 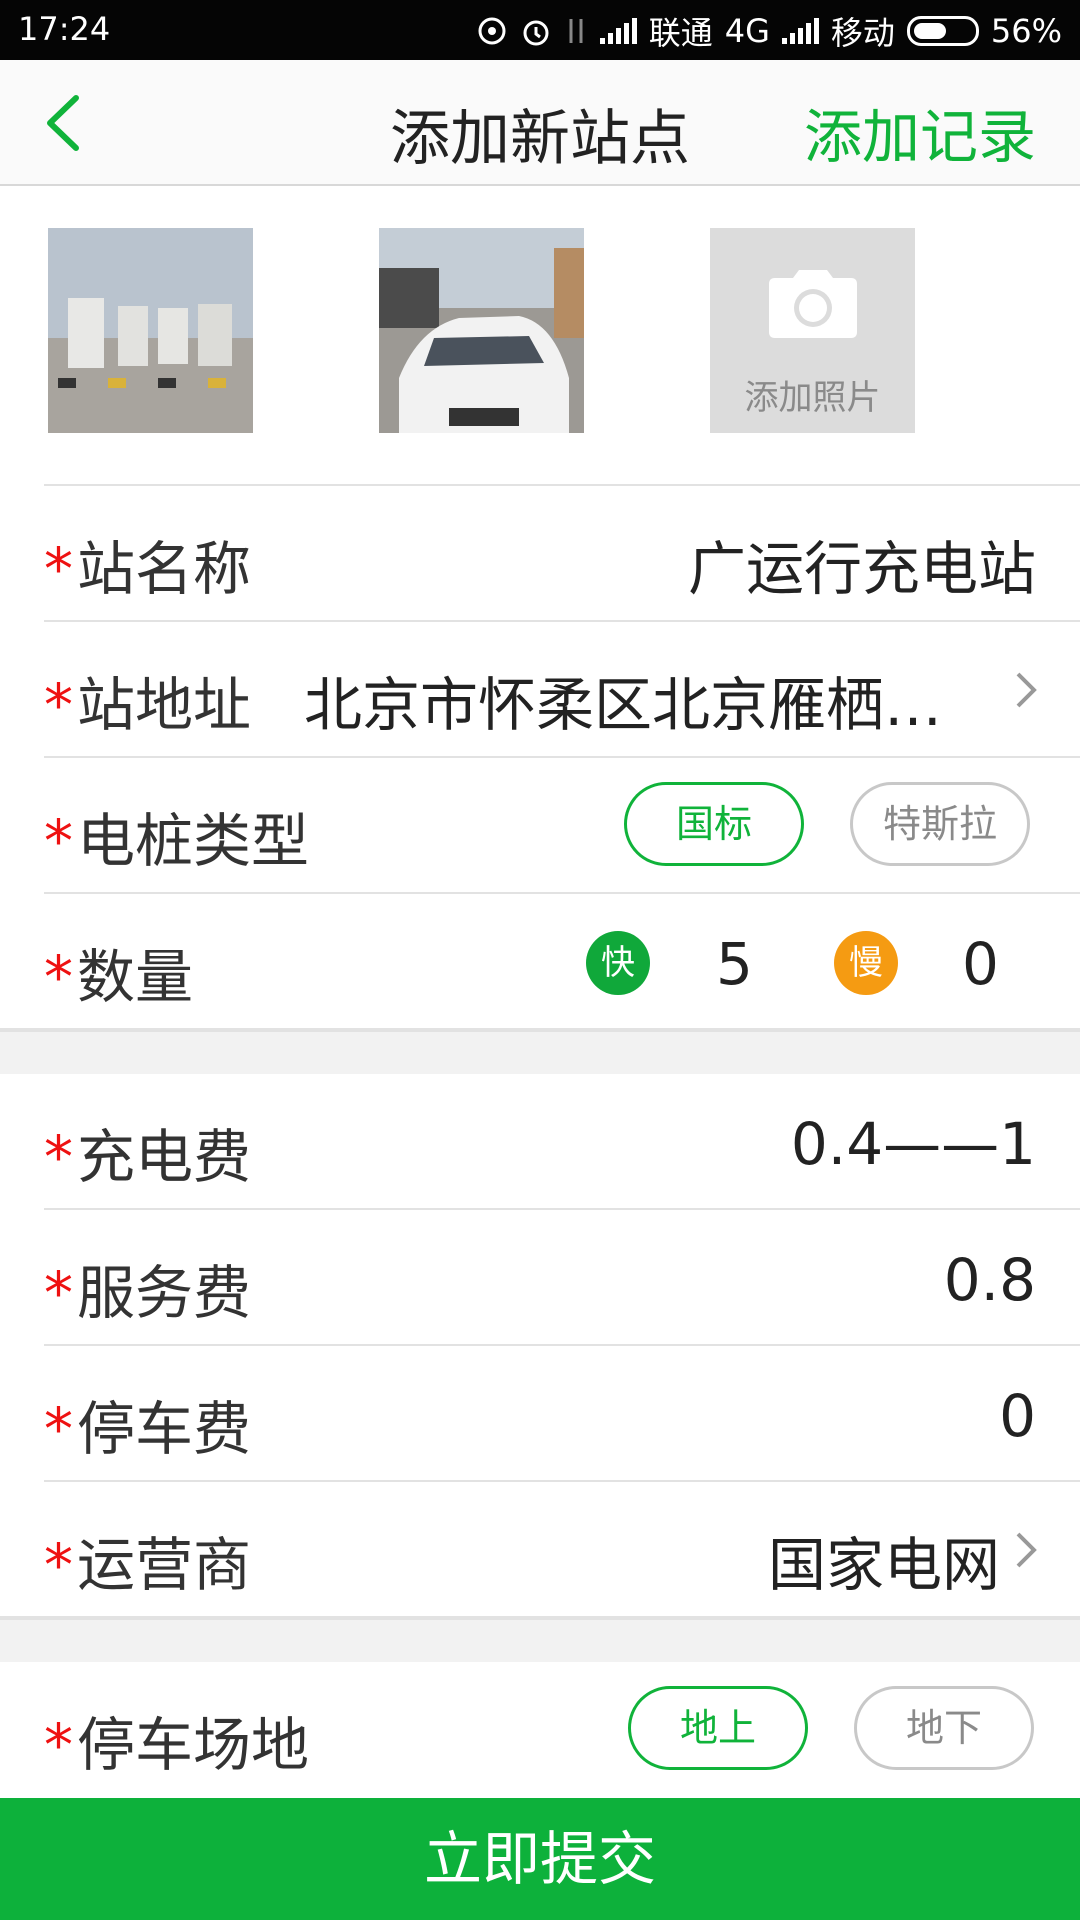 I want to click on parking-place-label: *停车场地, so click(x=176, y=1740).